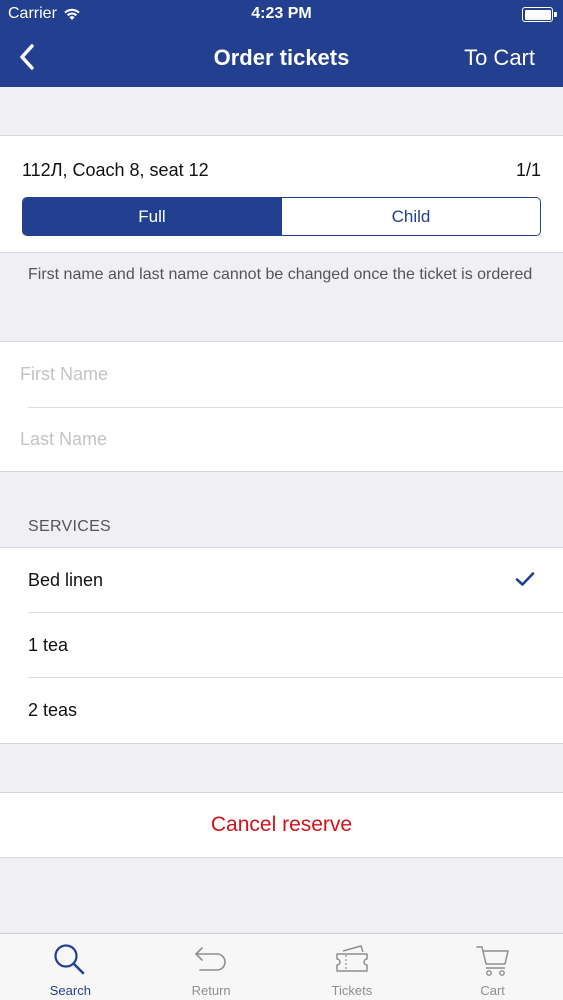  I want to click on page-title: Order tickets, so click(281, 57).